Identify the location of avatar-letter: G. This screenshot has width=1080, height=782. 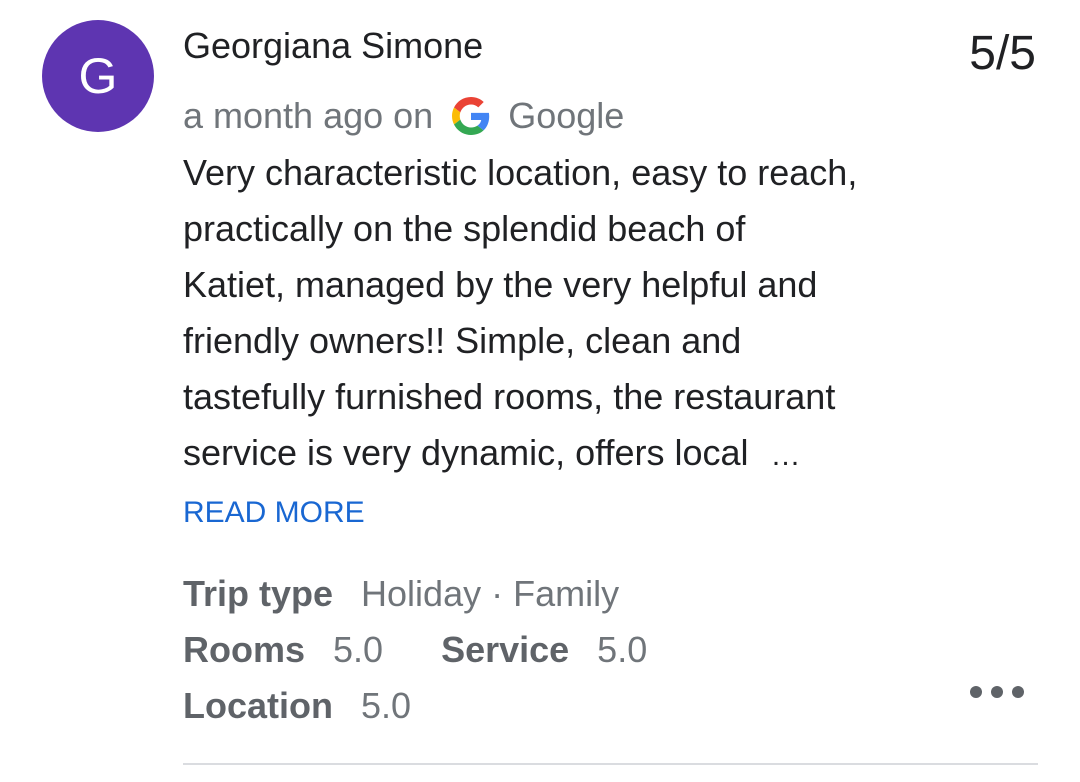
(98, 76).